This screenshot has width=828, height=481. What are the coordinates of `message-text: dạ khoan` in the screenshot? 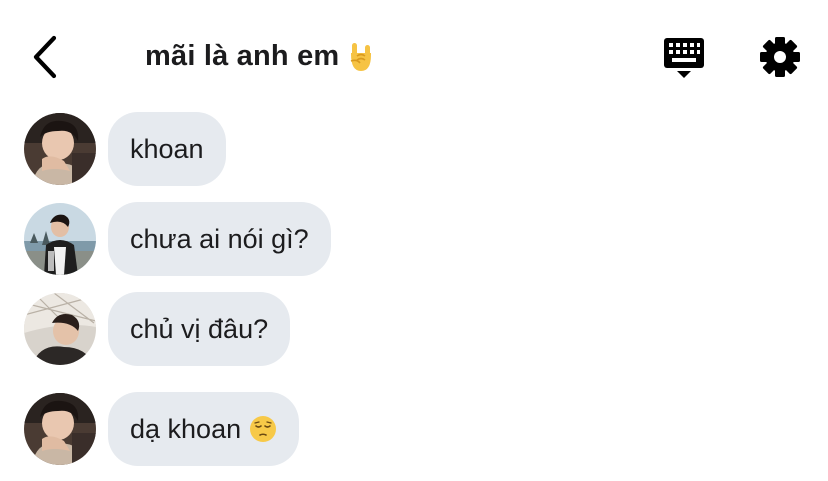 It's located at (186, 428).